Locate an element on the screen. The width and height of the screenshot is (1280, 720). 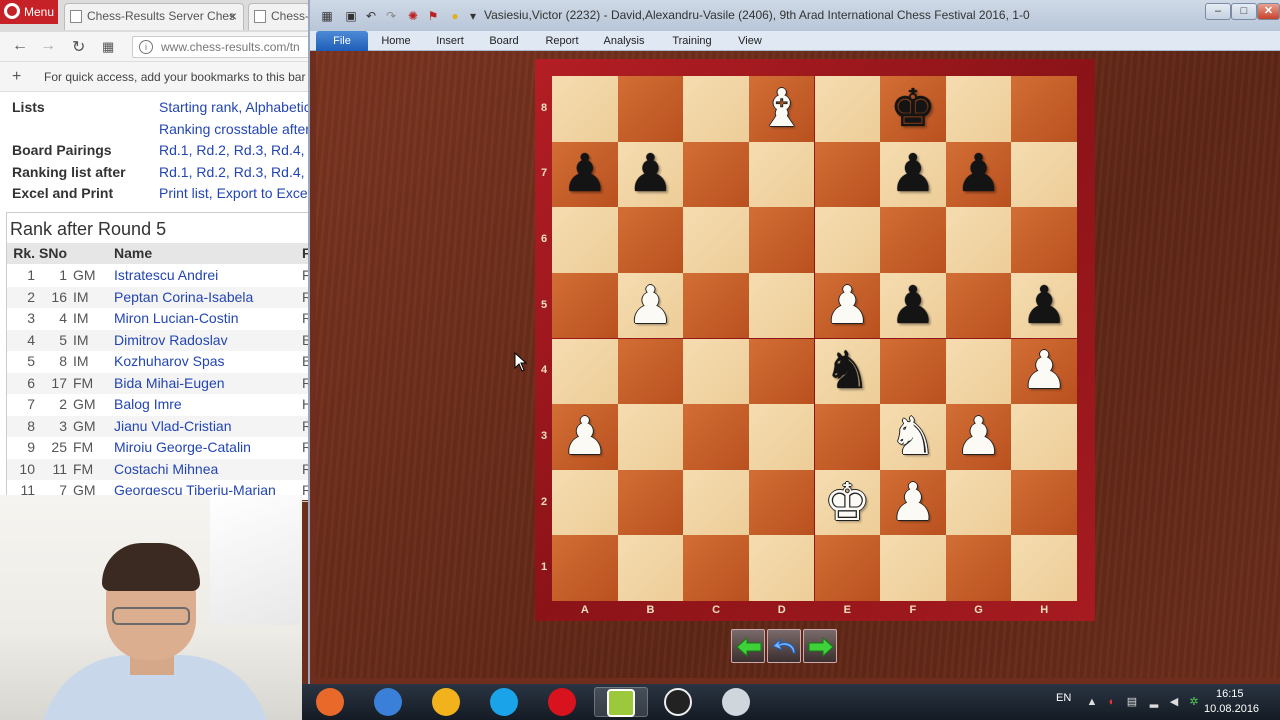
player-name-link: Balog Imre is located at coordinates (148, 404).